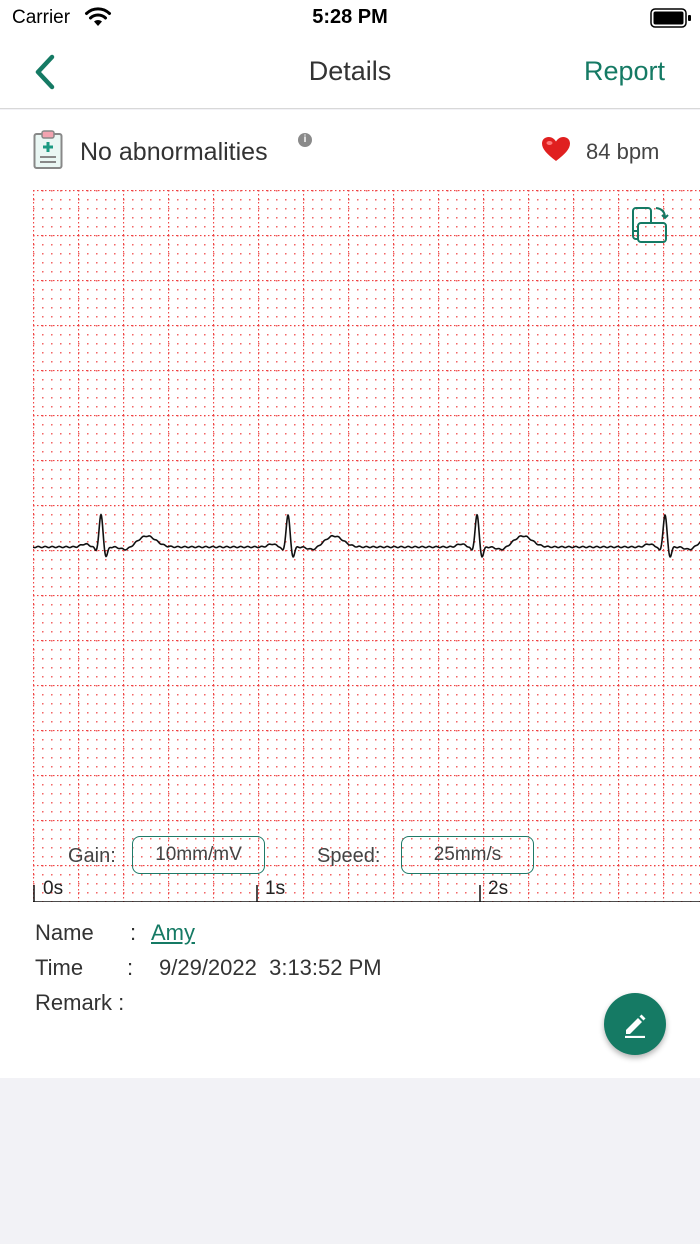  I want to click on status-time: 5:28 PM, so click(350, 17).